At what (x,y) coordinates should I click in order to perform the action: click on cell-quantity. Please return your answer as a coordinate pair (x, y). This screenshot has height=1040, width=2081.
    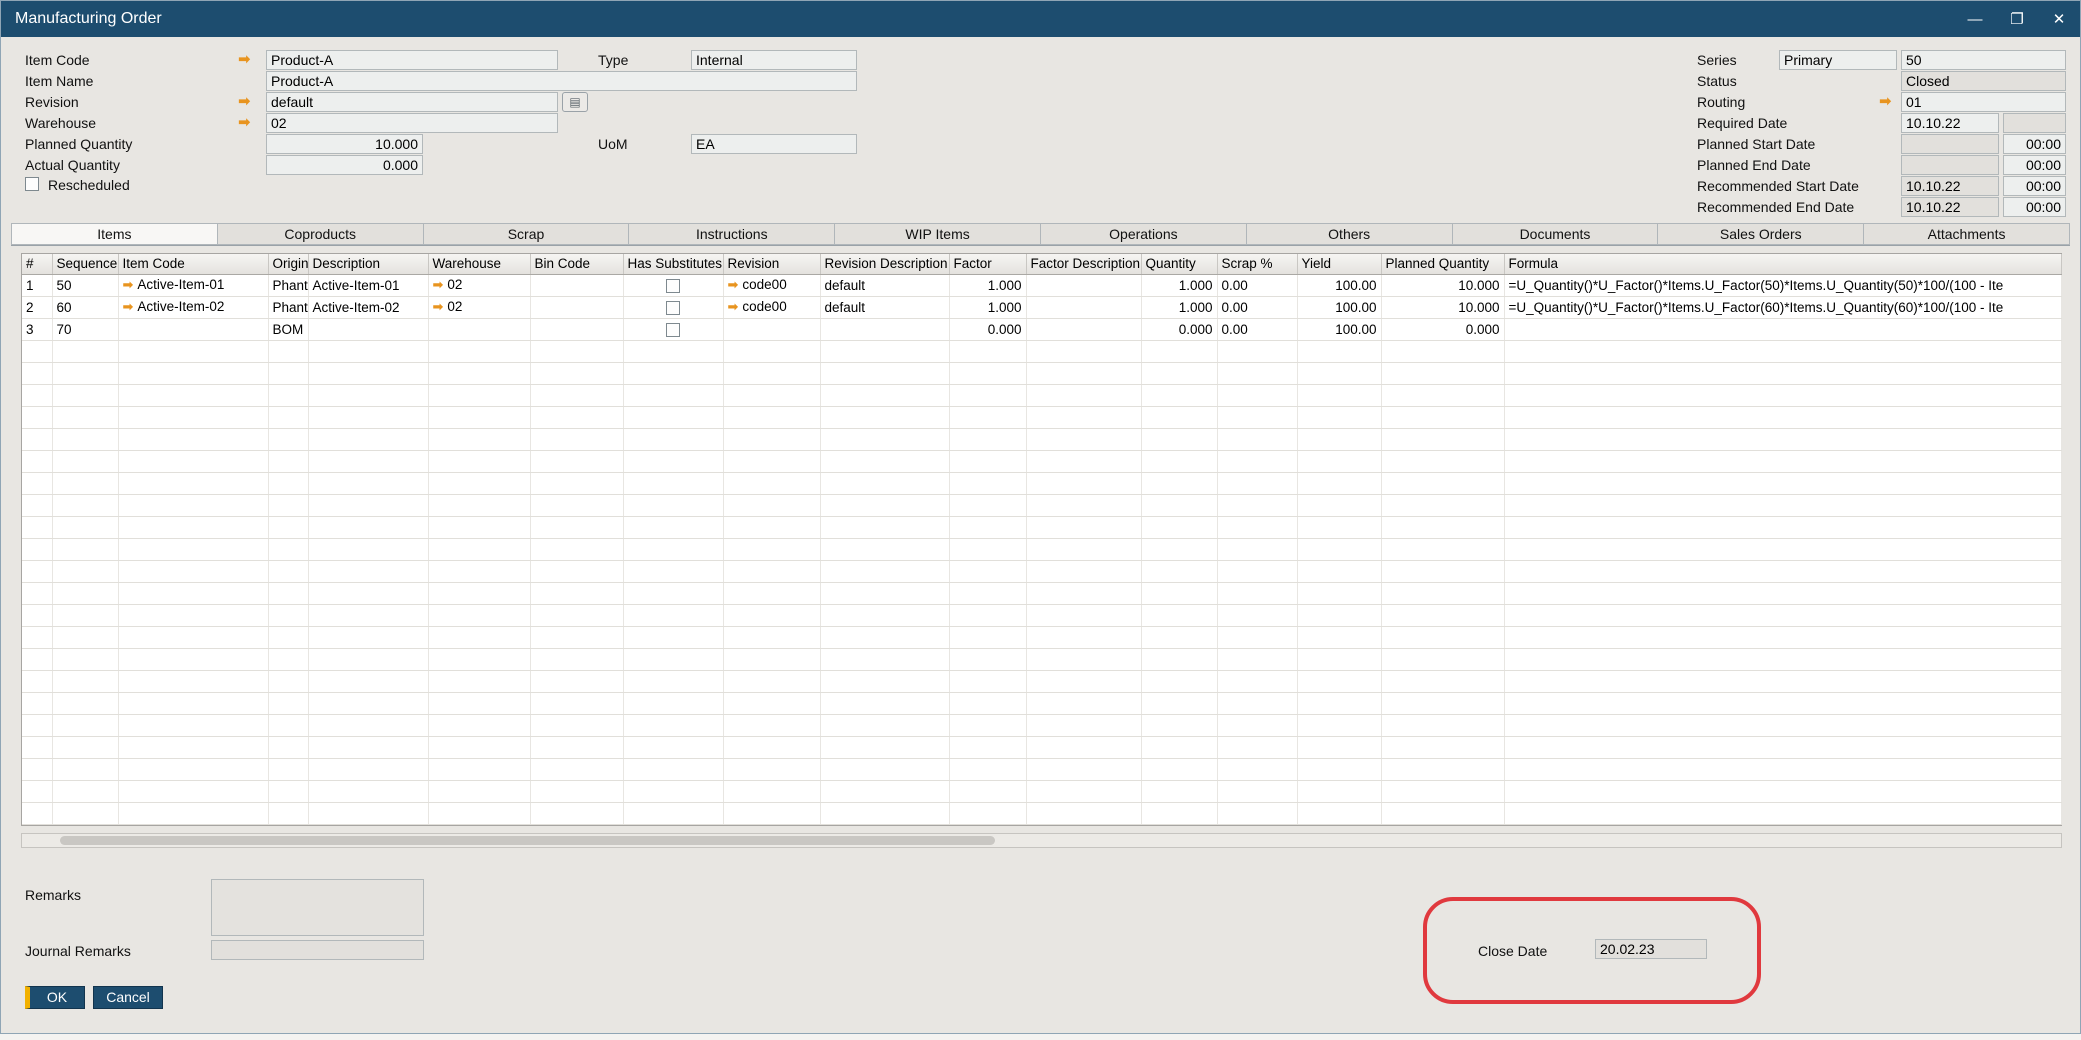
    Looking at the image, I should click on (1179, 527).